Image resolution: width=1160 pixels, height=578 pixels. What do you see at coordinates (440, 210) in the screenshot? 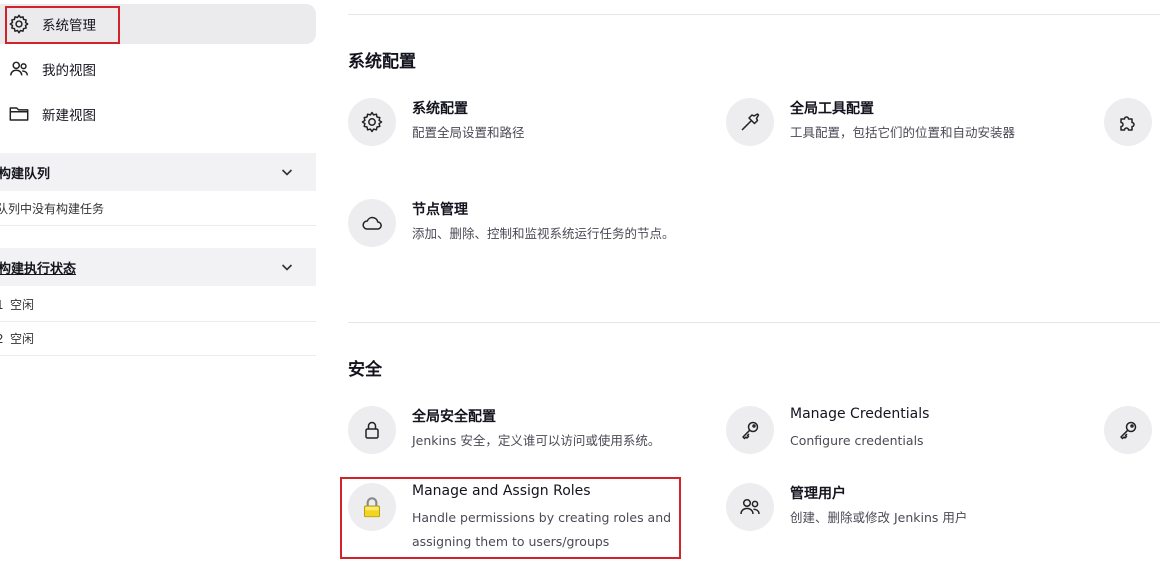
I see `card-title: 节点管理` at bounding box center [440, 210].